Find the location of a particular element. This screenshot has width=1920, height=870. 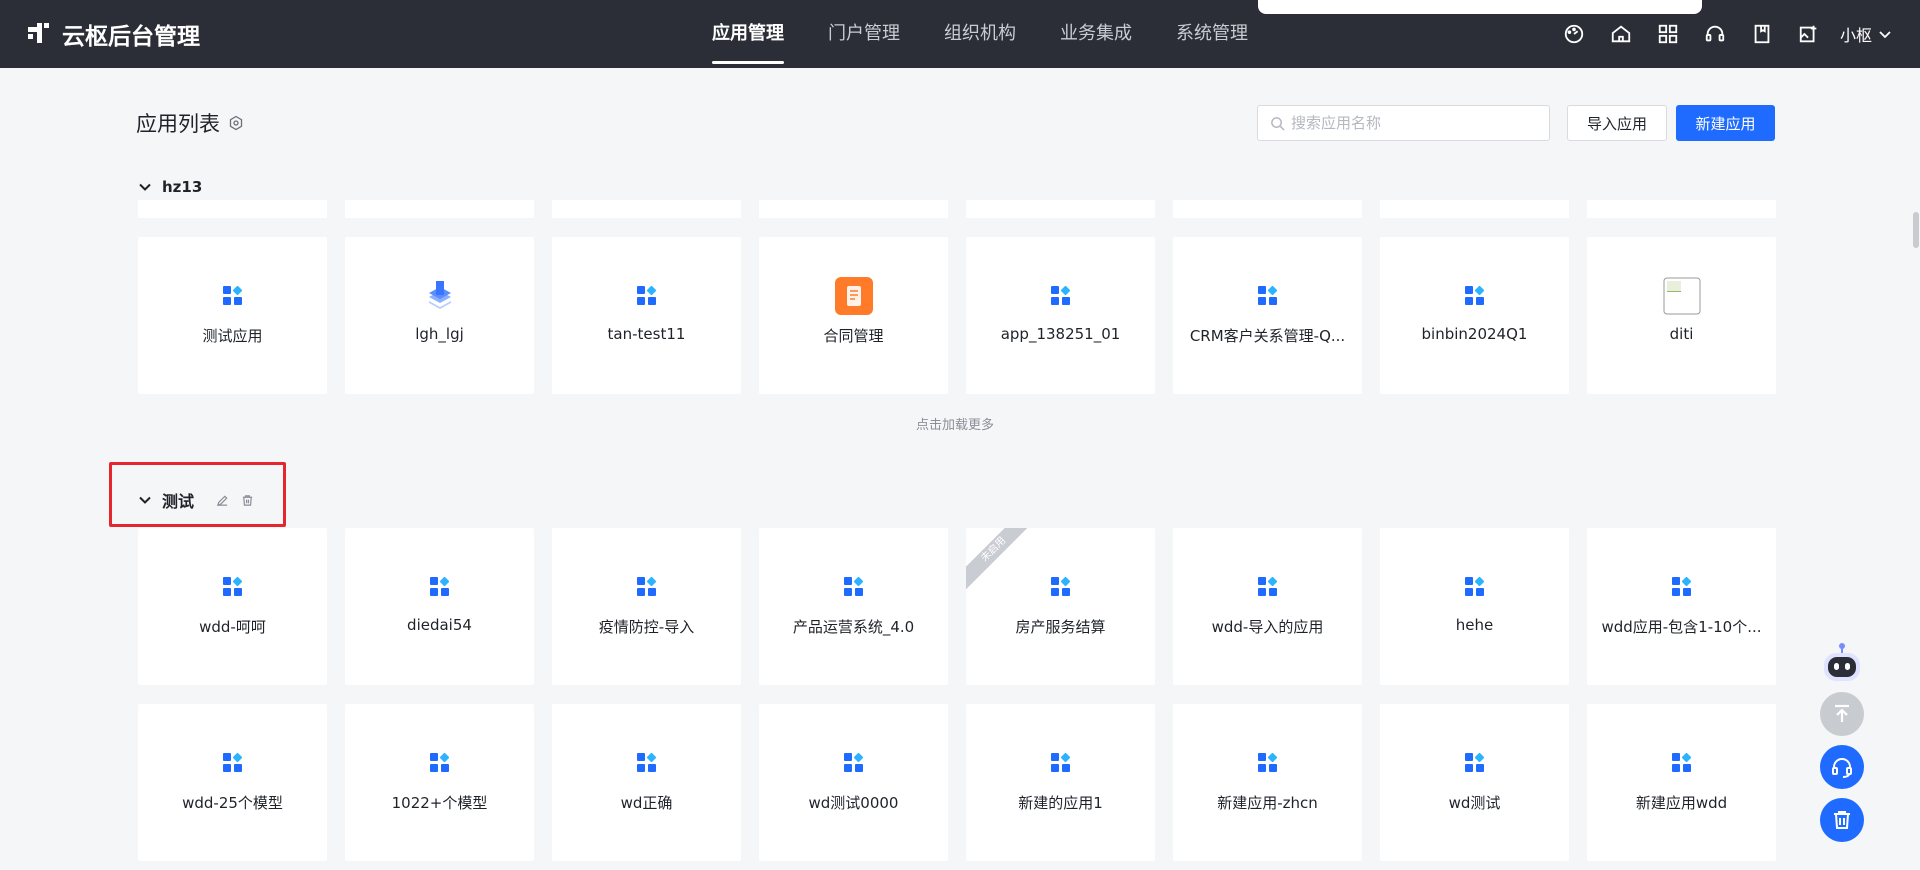

broken-image-icon is located at coordinates (1682, 296).